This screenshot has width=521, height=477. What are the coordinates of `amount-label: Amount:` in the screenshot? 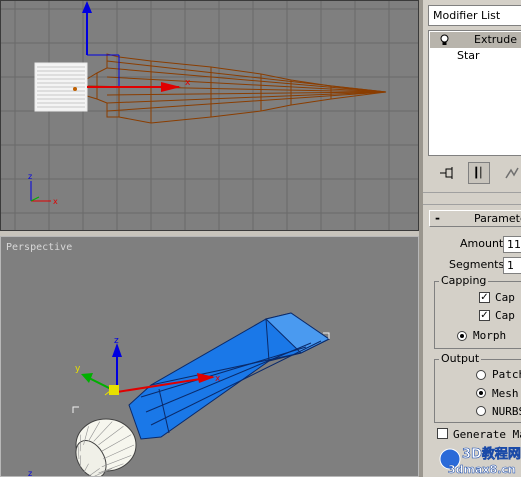 It's located at (483, 243).